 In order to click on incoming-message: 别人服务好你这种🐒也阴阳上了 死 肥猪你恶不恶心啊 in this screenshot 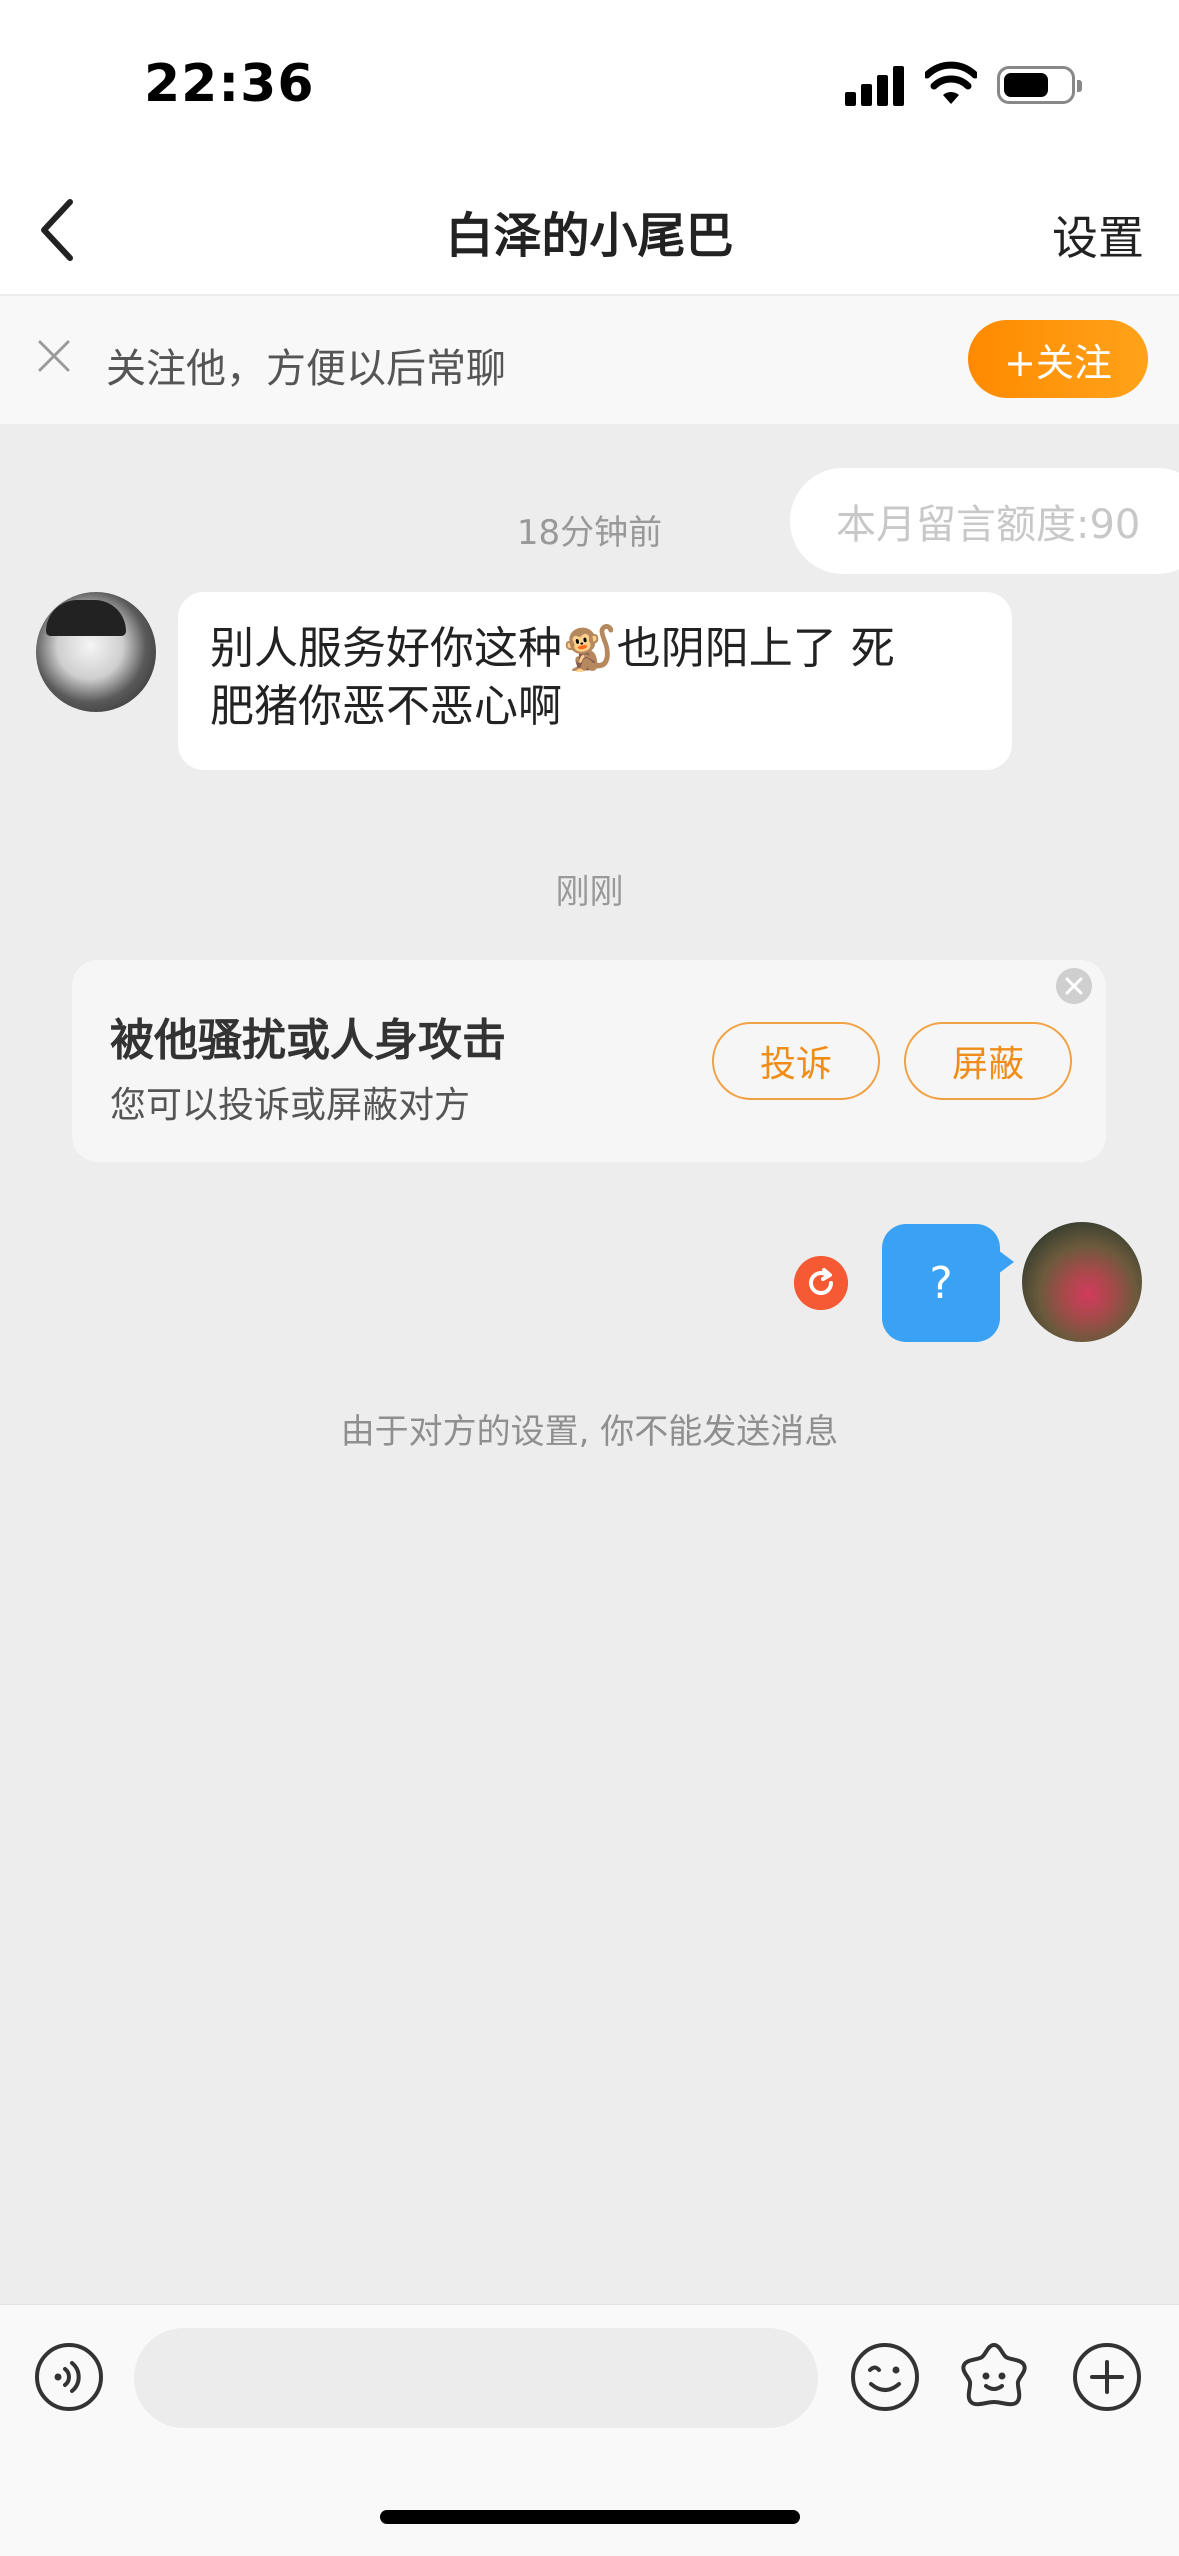, I will do `click(595, 681)`.